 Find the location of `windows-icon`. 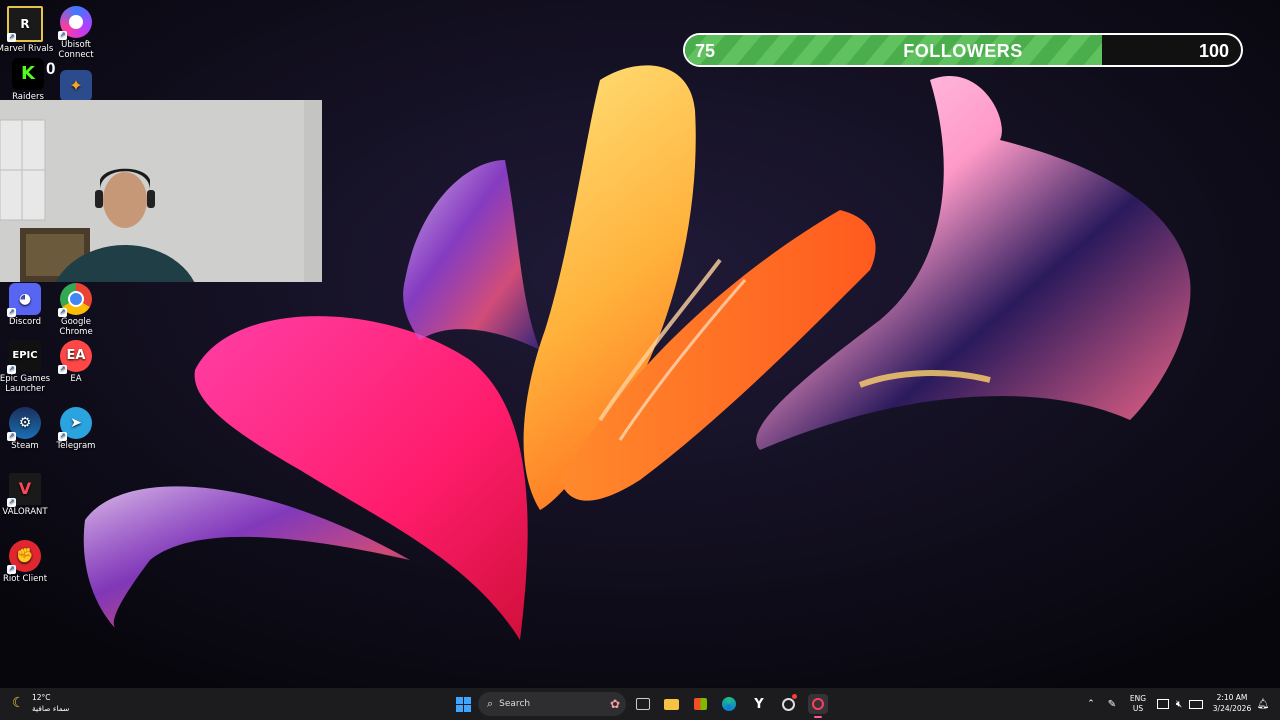

windows-icon is located at coordinates (463, 704).